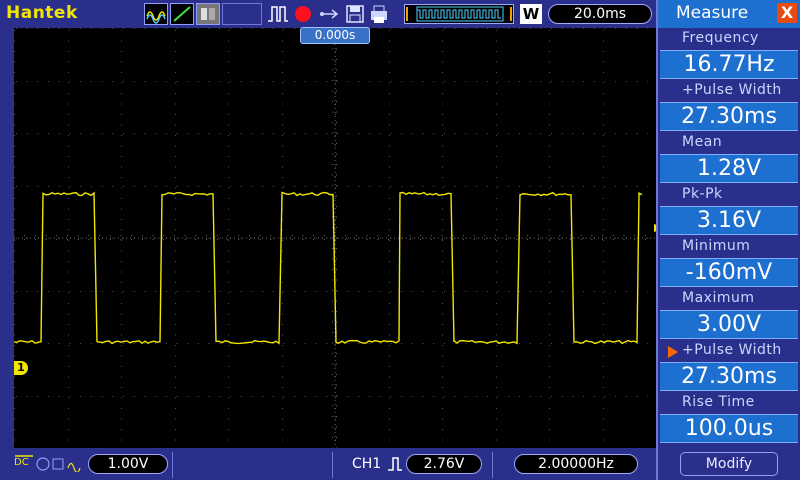 Image resolution: width=800 pixels, height=480 pixels. What do you see at coordinates (732, 350) in the screenshot?
I see `measure-label-pulse-width-2: +Pulse Width` at bounding box center [732, 350].